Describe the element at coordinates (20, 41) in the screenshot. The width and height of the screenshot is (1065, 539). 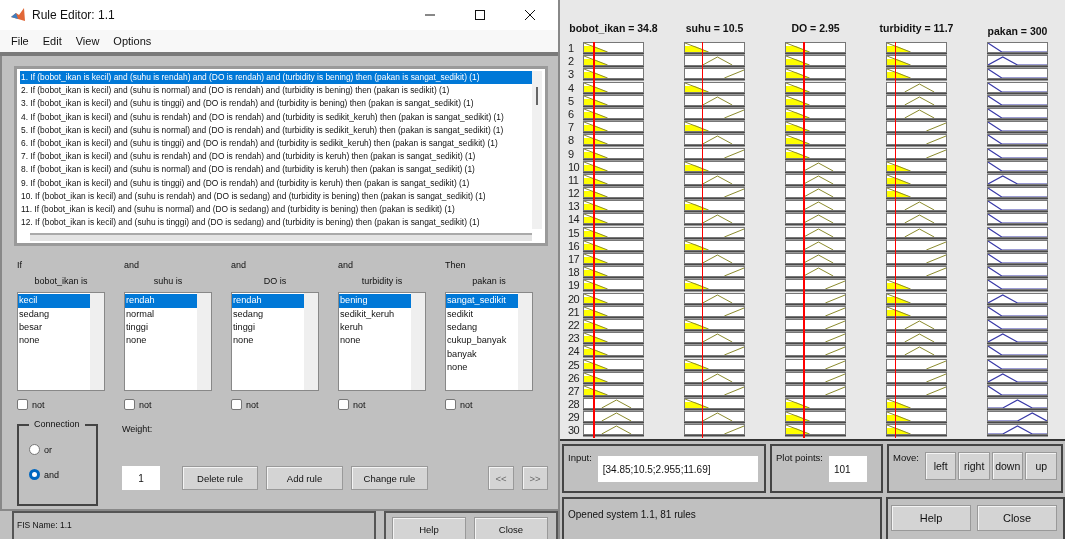
I see `menu-item: File` at that location.